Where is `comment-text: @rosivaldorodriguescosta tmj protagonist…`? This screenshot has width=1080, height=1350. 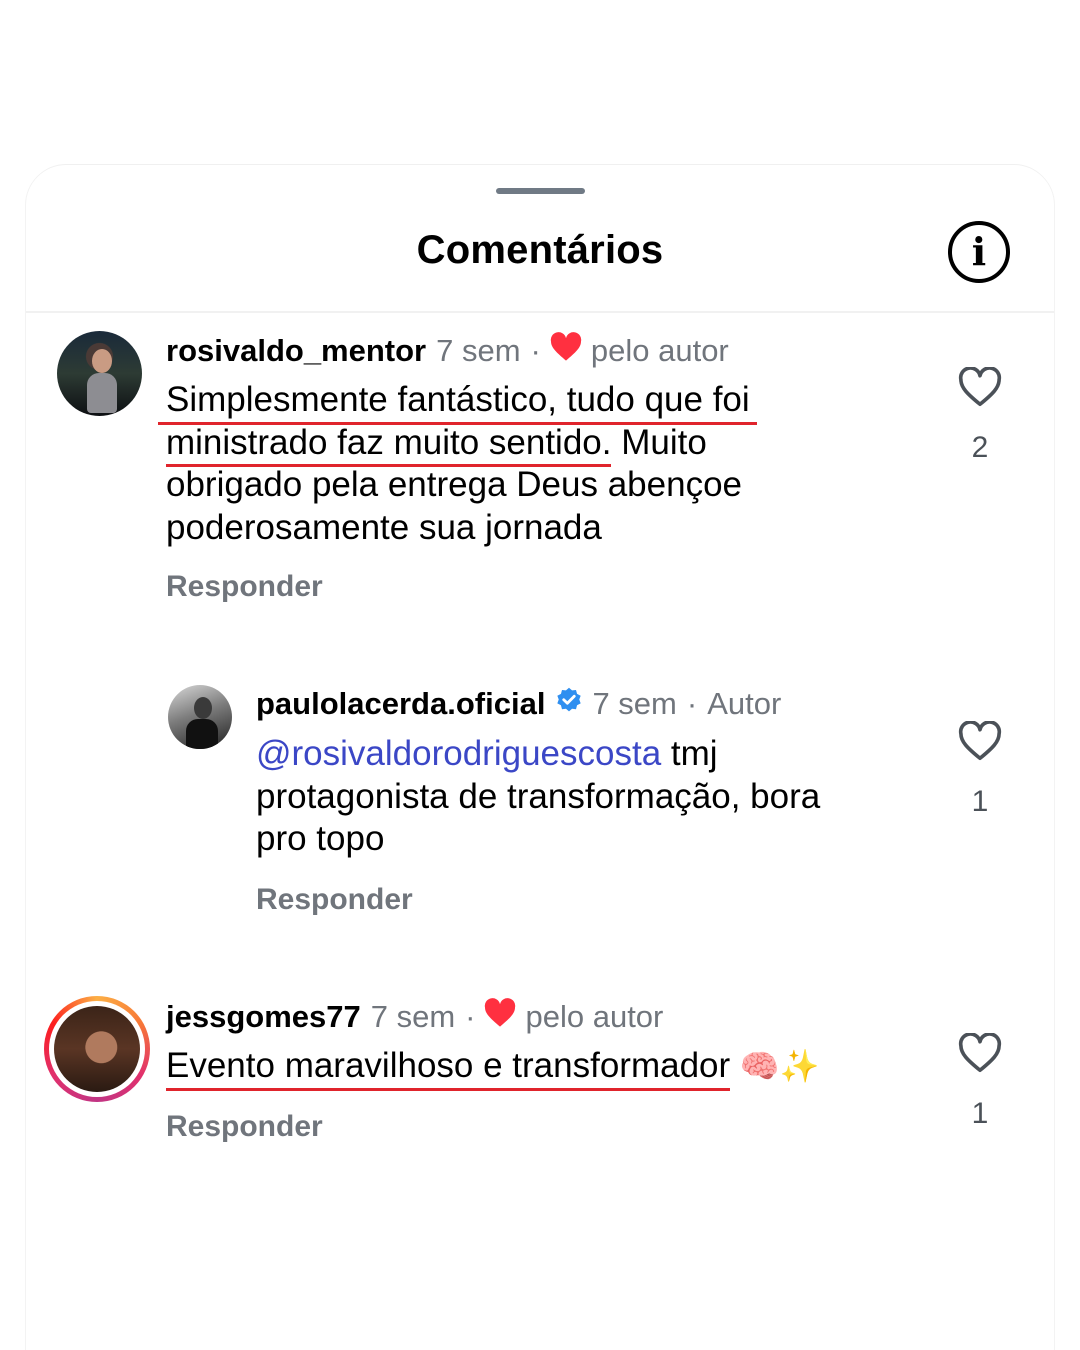
comment-text: @rosivaldorodriguescosta tmj protagonist… is located at coordinates (596, 797).